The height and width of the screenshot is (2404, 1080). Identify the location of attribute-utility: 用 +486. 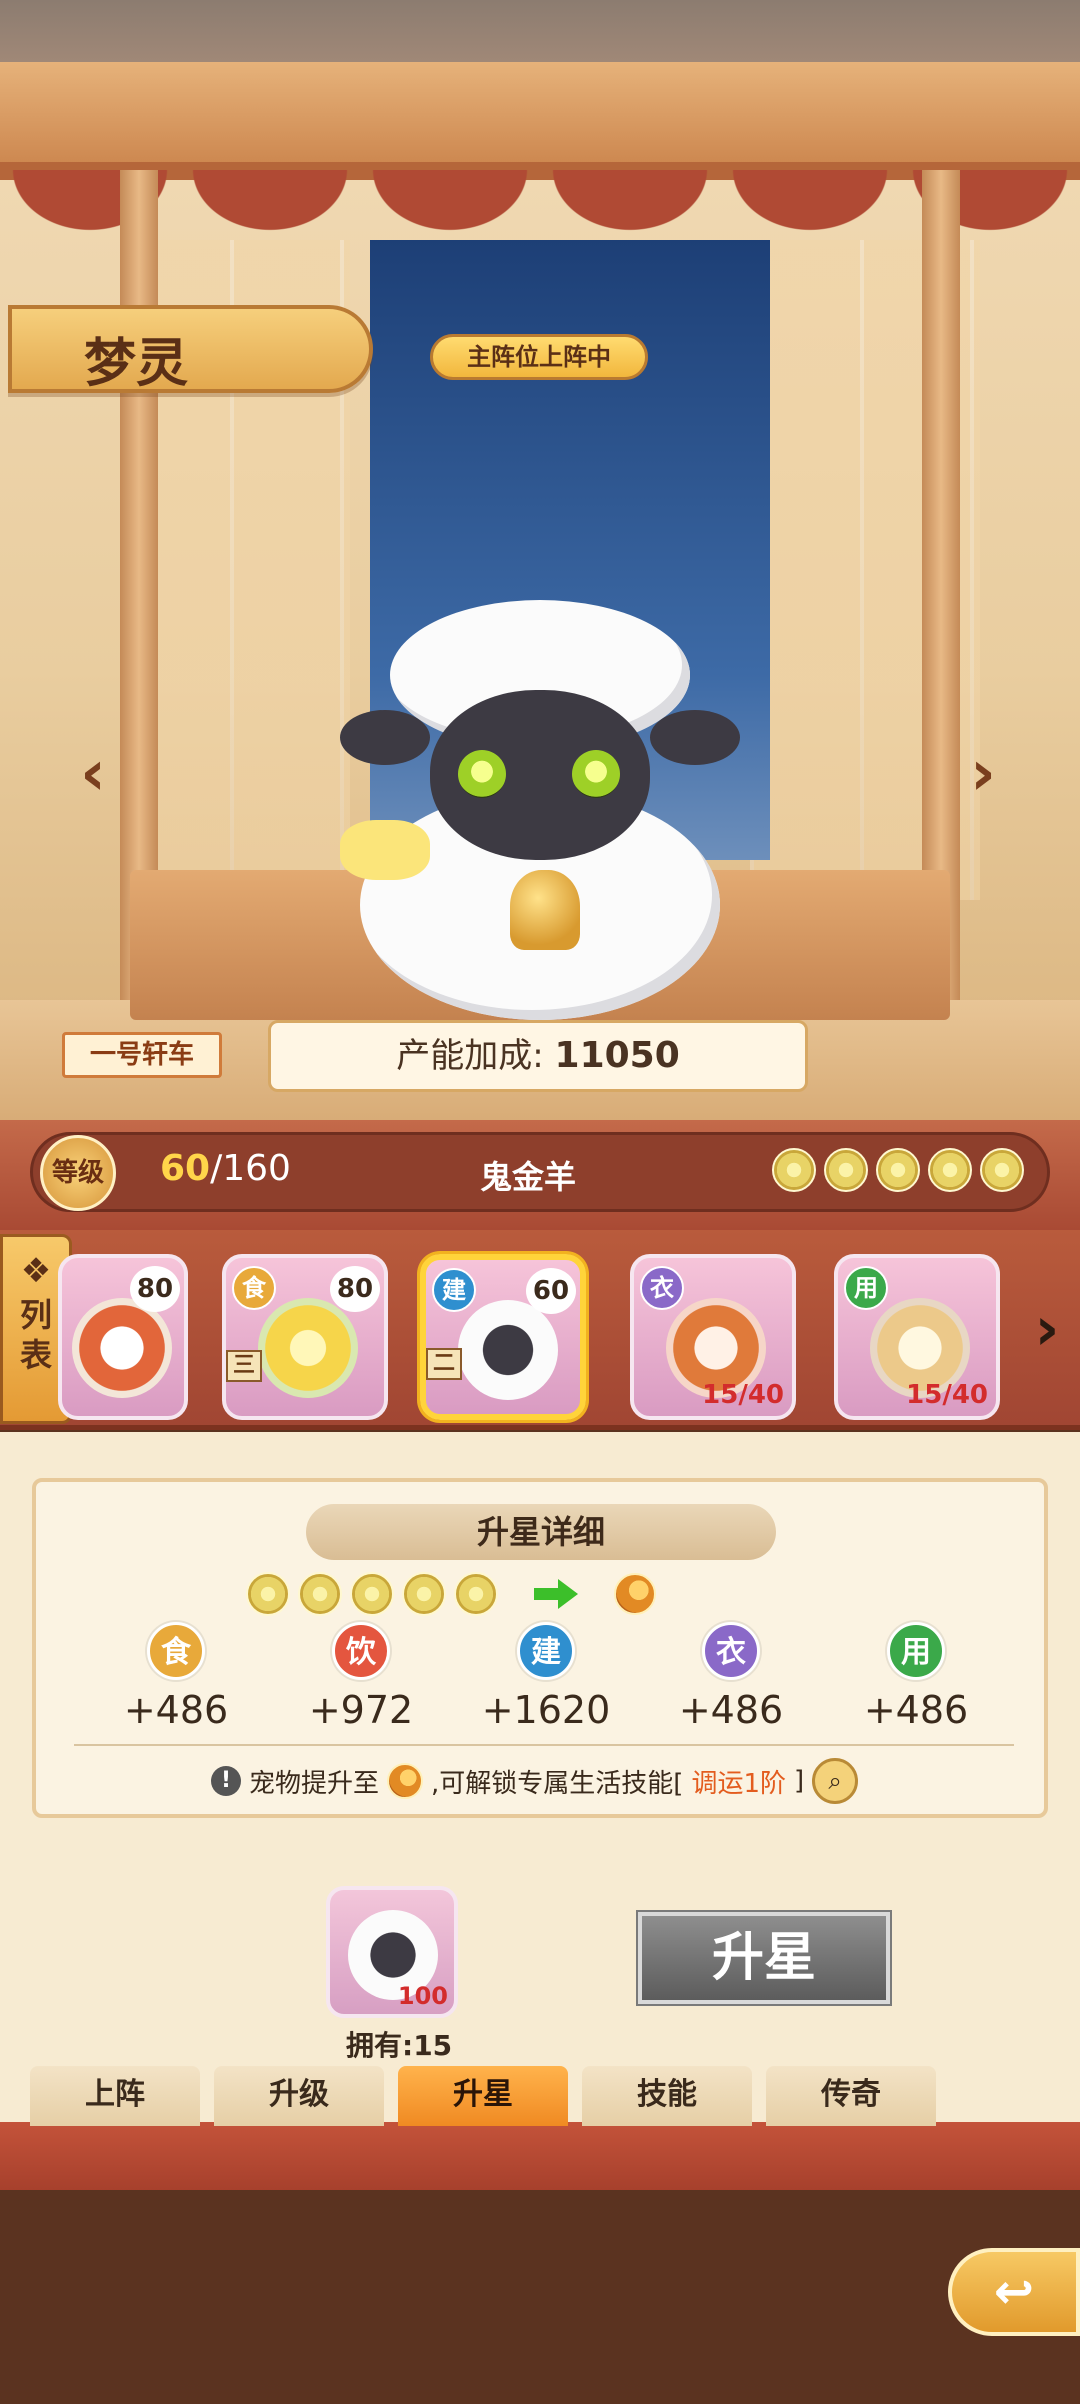
(916, 1677).